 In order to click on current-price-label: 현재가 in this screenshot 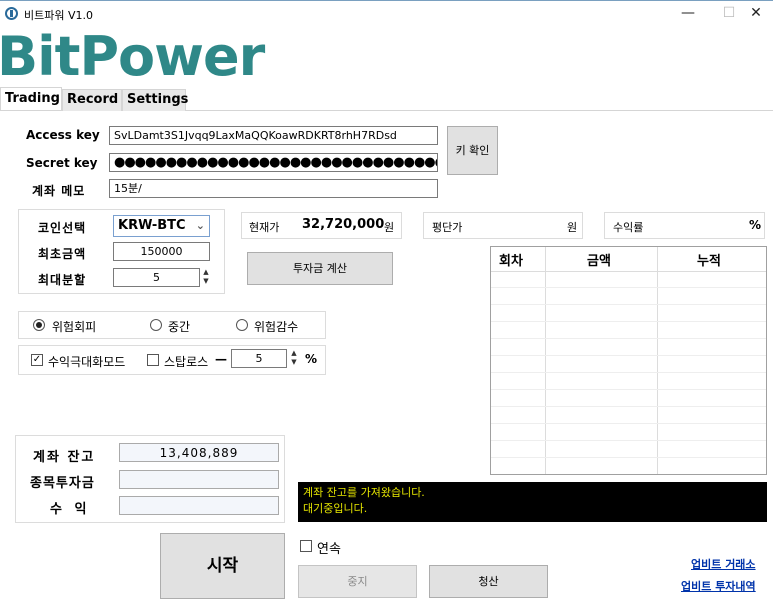, I will do `click(264, 227)`.